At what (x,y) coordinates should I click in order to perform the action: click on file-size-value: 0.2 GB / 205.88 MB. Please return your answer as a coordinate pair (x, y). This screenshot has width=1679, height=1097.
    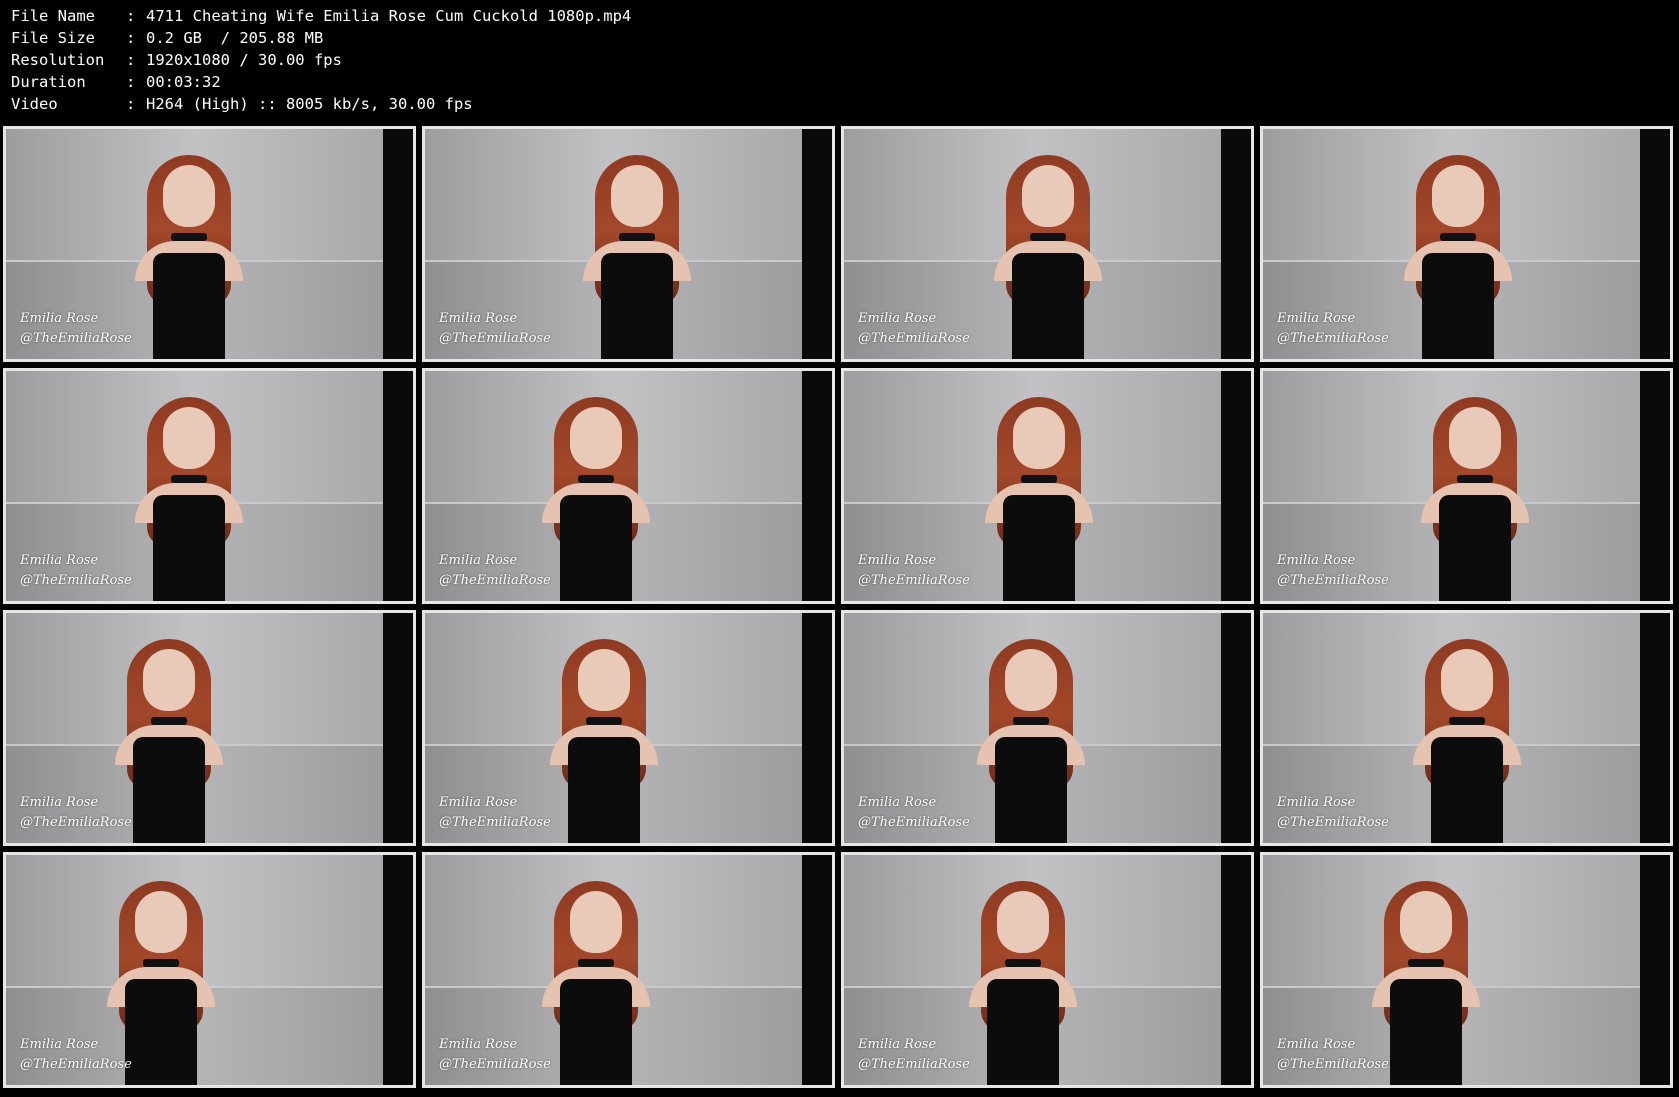
    Looking at the image, I should click on (235, 38).